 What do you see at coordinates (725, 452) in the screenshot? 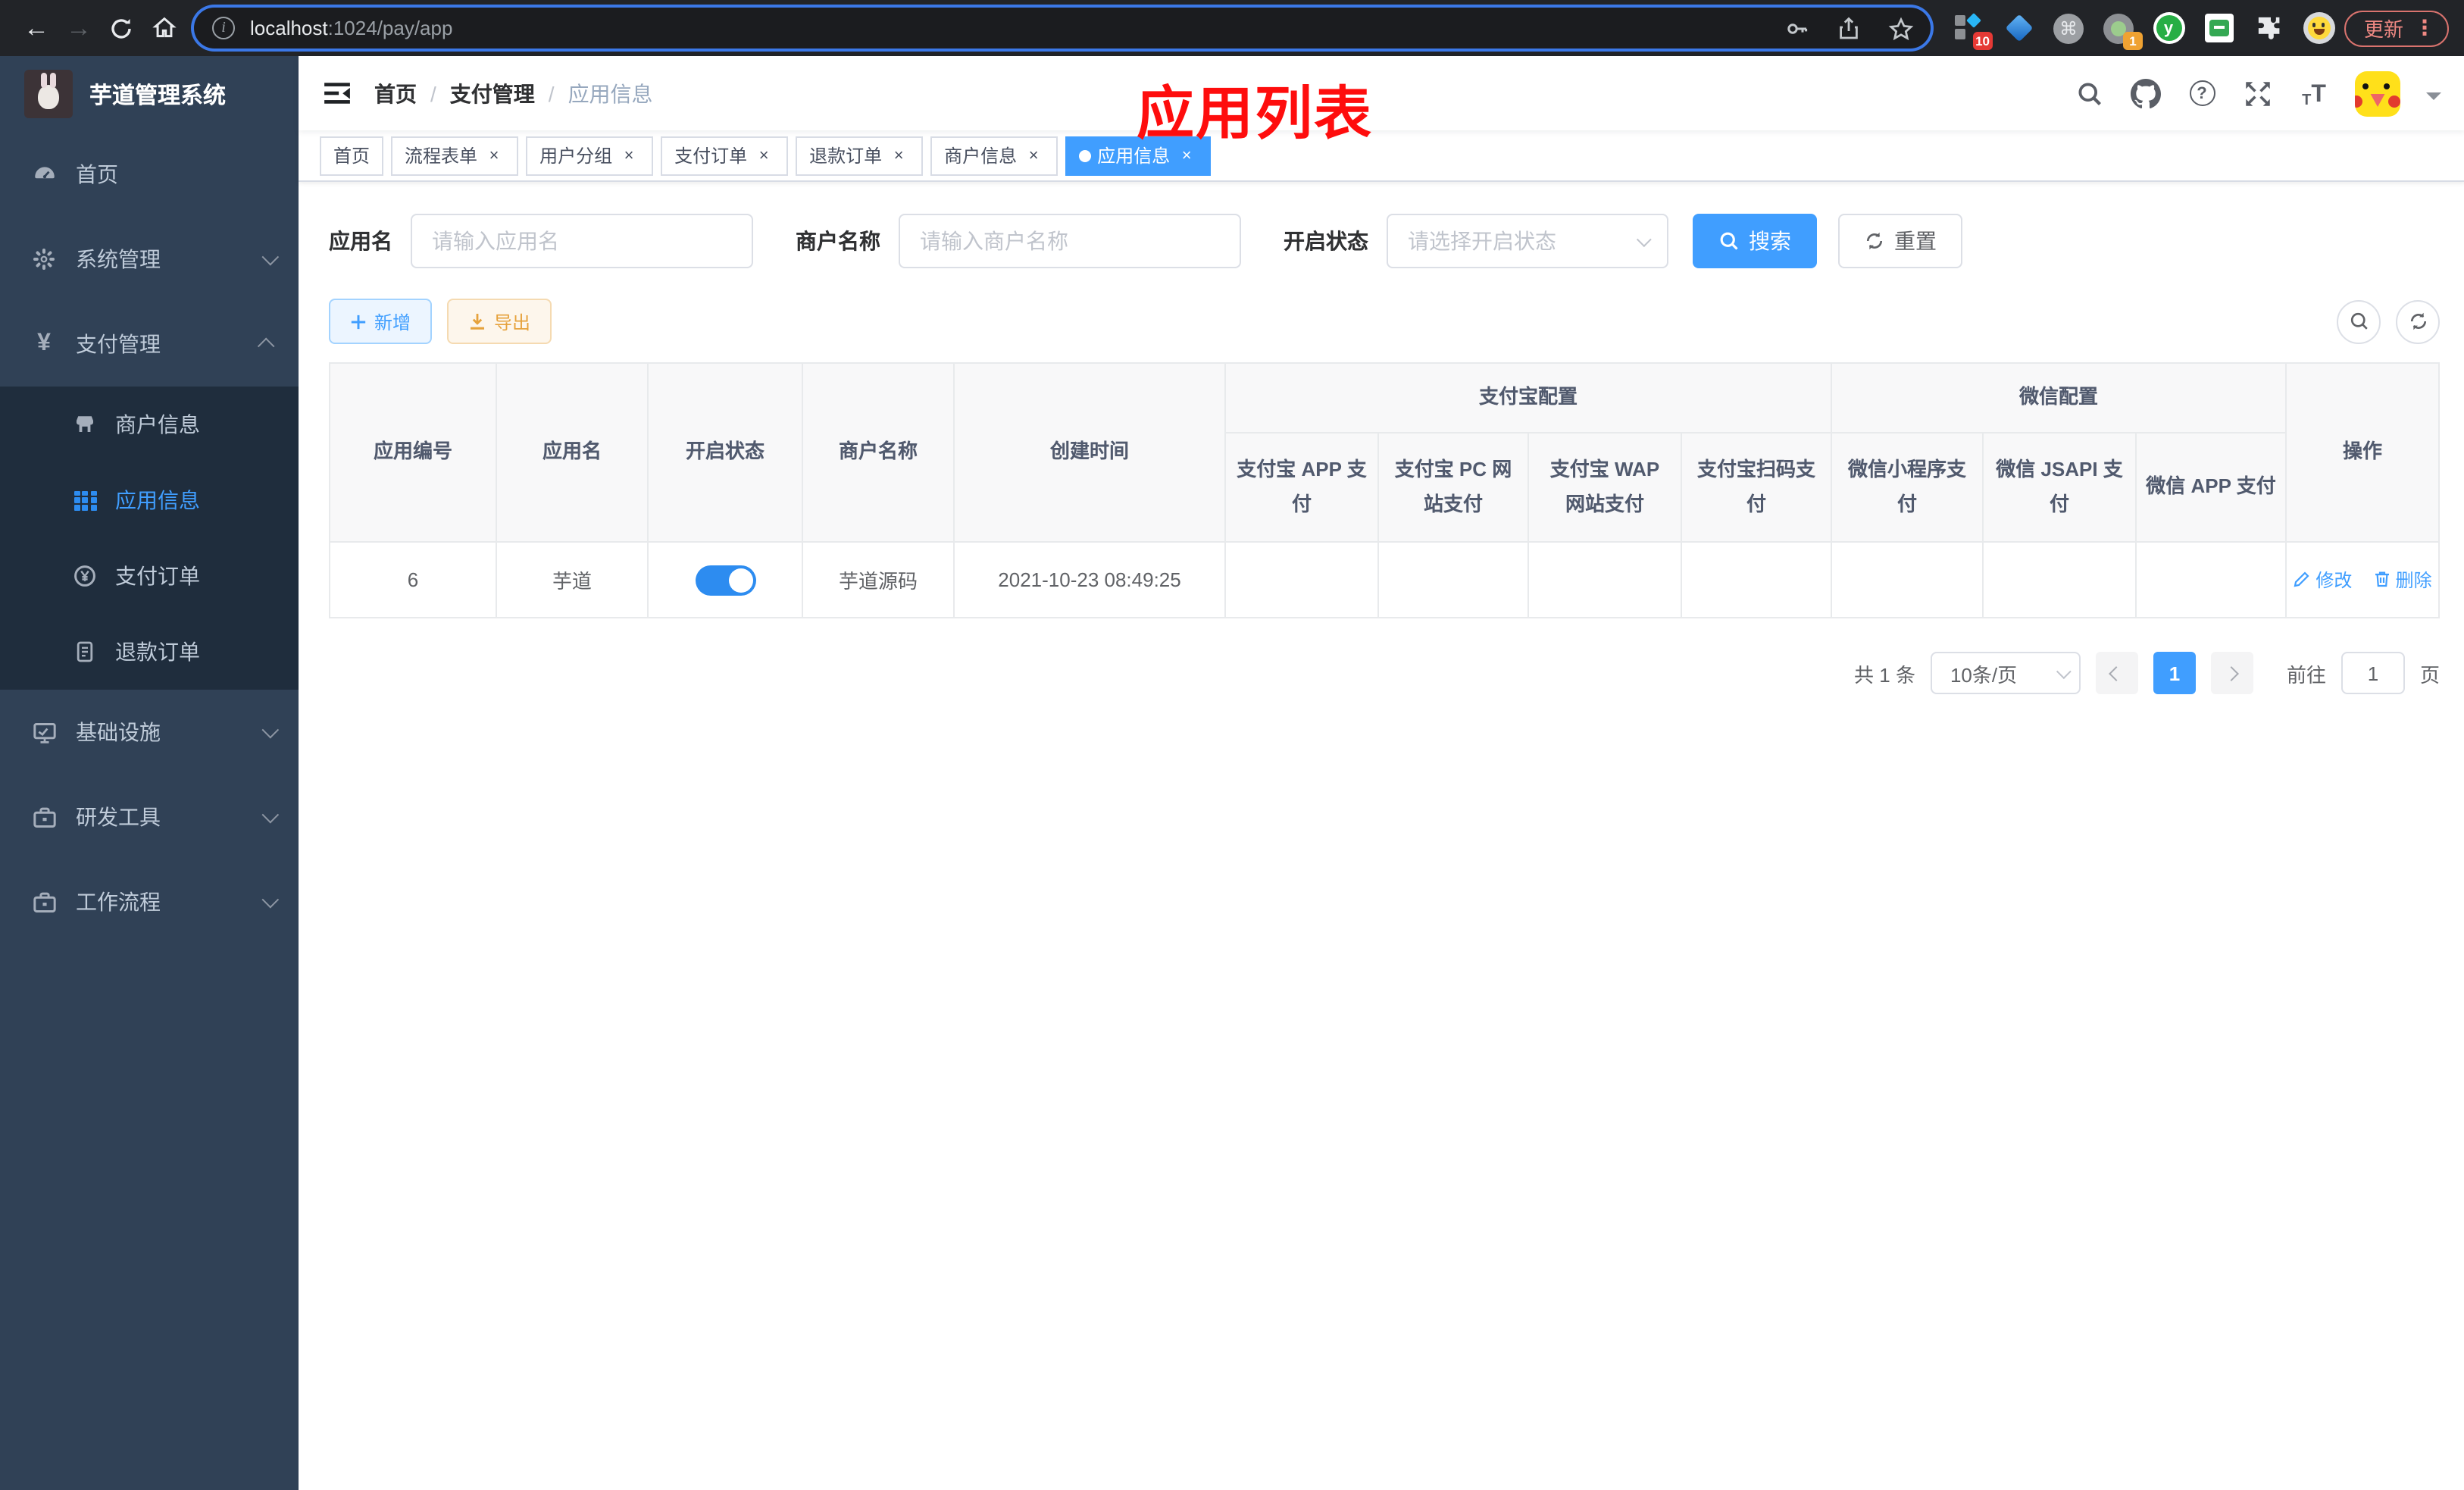
I see `col-header-status: 开启状态` at bounding box center [725, 452].